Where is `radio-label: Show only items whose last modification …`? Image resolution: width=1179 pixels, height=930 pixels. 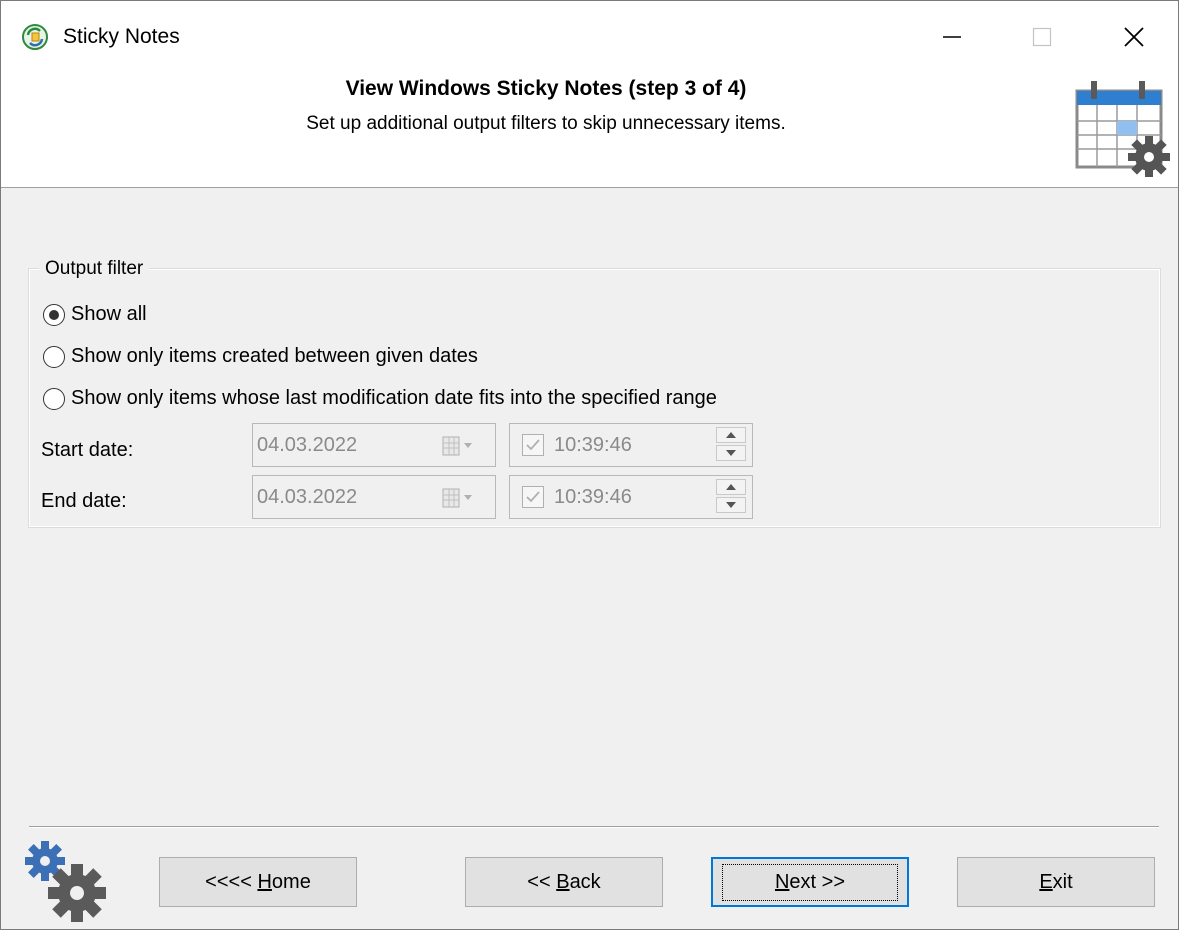 radio-label: Show only items whose last modification … is located at coordinates (394, 398).